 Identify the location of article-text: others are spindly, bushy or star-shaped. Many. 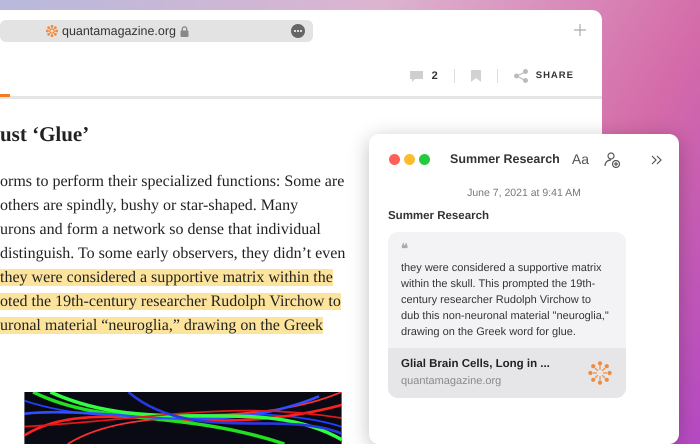
(149, 205).